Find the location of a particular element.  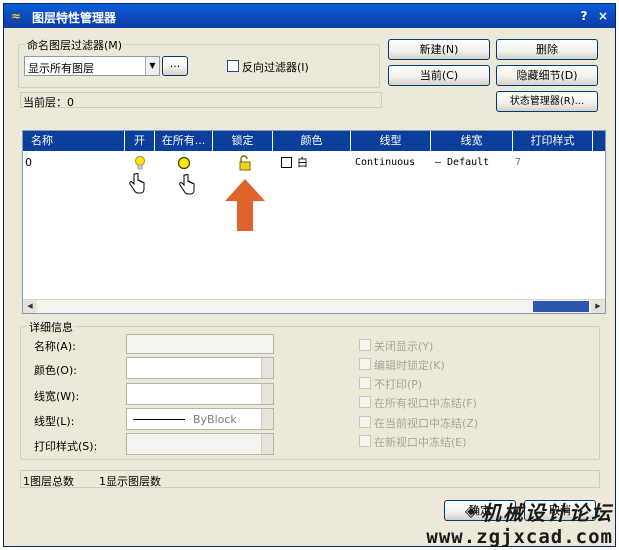

details-group-label: 详细信息 is located at coordinates (51, 327).